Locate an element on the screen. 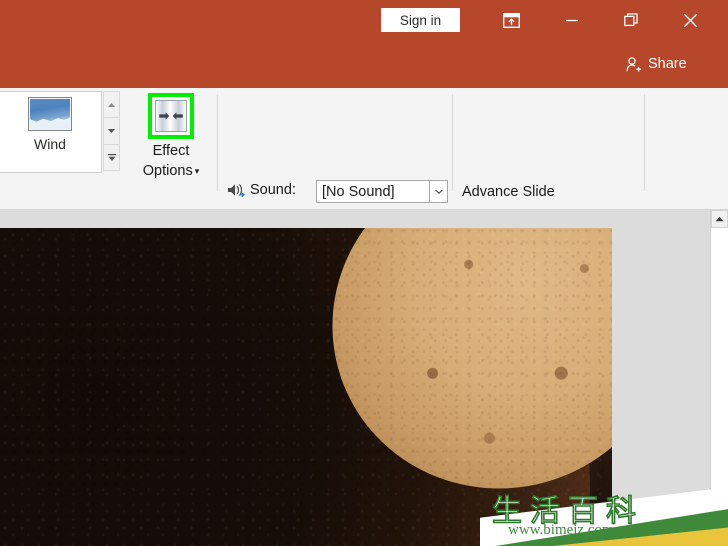 The width and height of the screenshot is (728, 546). sound-label: Sound: is located at coordinates (273, 190).